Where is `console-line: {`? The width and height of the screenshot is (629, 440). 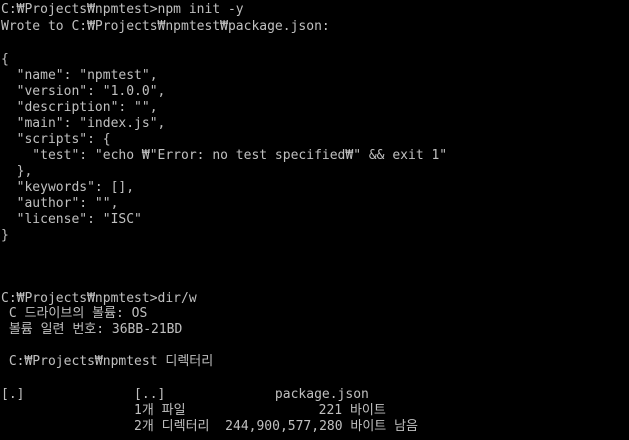
console-line: { is located at coordinates (5, 59).